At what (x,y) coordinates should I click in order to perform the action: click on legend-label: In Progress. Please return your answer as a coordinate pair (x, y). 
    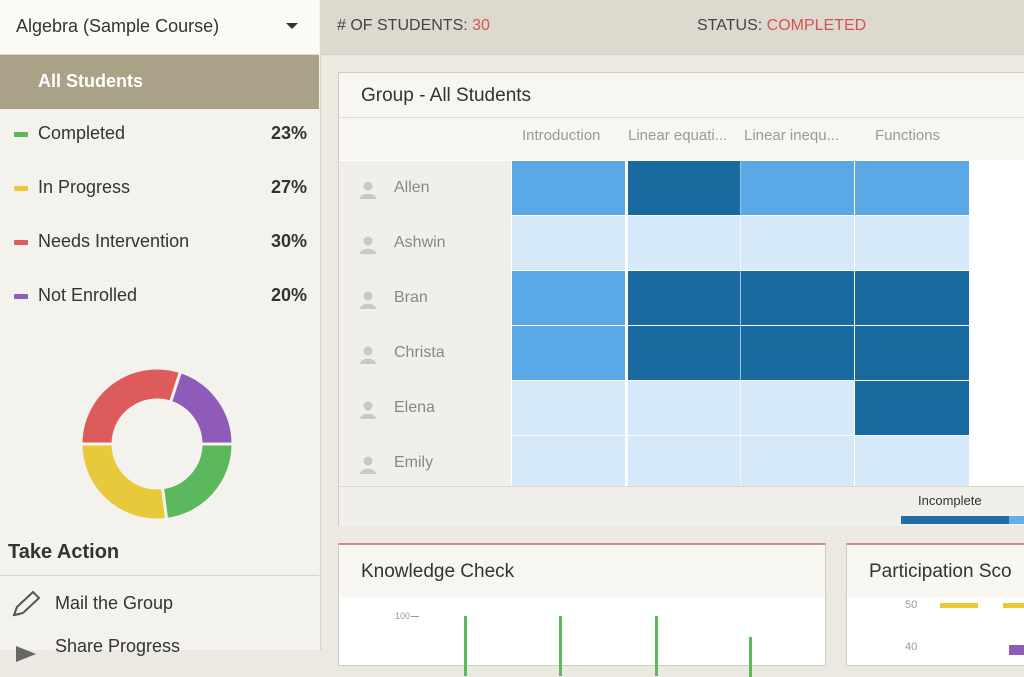
    Looking at the image, I should click on (84, 187).